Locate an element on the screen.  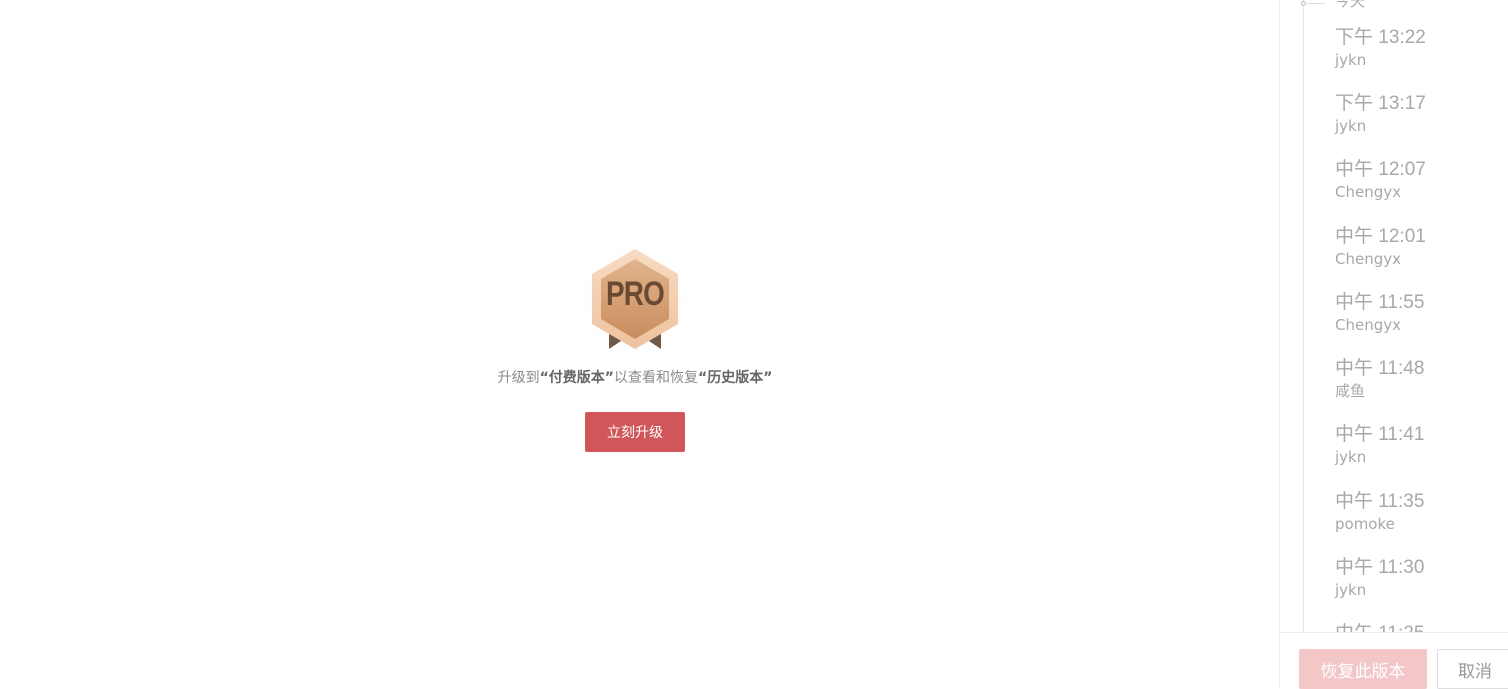
pro-badge-label: PRO is located at coordinates (635, 294).